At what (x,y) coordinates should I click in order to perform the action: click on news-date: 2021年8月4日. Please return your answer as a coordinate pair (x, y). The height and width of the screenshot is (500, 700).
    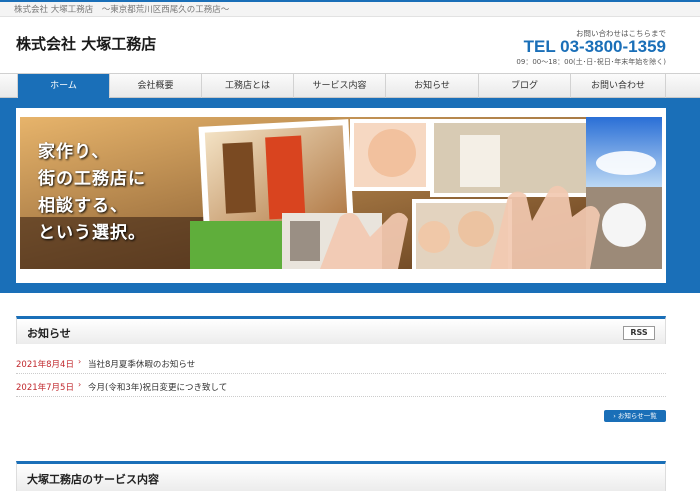
    Looking at the image, I should click on (45, 365).